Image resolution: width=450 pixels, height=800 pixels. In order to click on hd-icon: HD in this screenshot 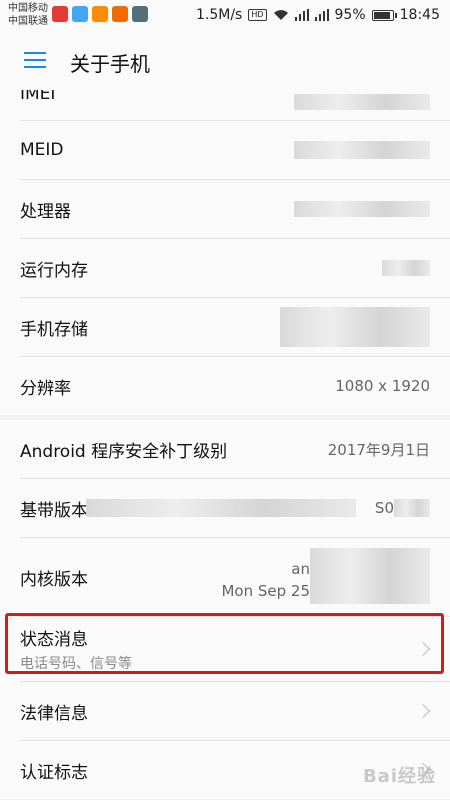, I will do `click(257, 15)`.